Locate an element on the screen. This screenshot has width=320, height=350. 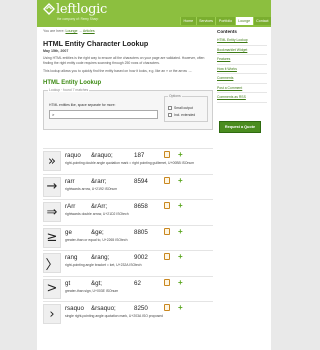
section-heading: HTML Entity Lookup is located at coordinates (72, 83).